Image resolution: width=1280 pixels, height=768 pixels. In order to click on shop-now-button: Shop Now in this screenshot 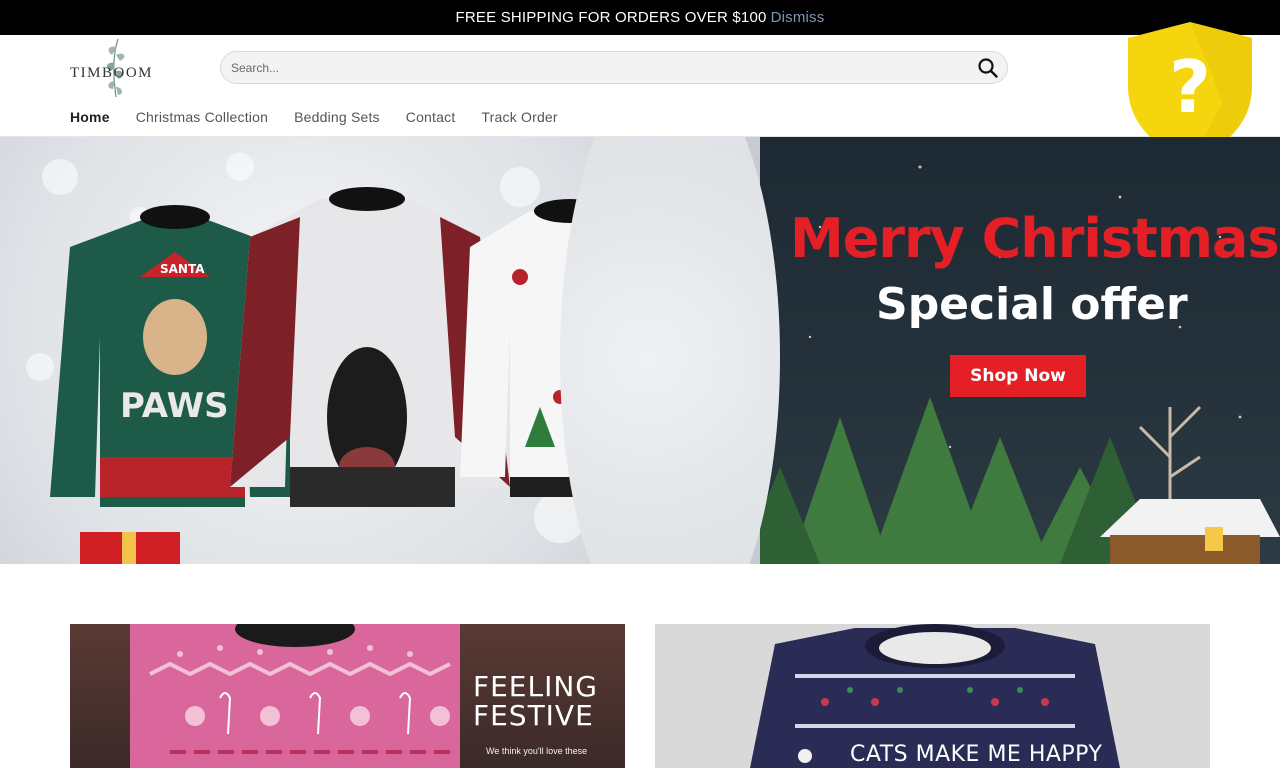, I will do `click(1018, 376)`.